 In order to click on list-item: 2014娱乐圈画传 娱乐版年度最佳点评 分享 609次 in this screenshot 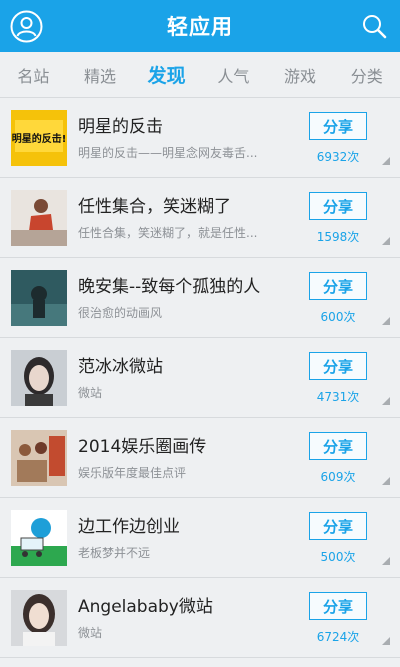, I will do `click(200, 458)`.